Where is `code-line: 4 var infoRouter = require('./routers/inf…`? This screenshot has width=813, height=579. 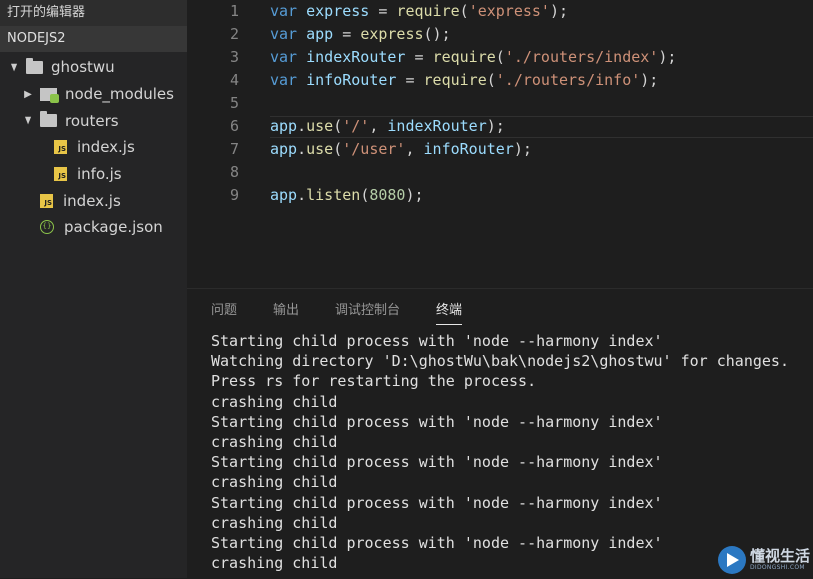
code-line: 4 var infoRouter = require('./routers/inf… is located at coordinates (500, 80).